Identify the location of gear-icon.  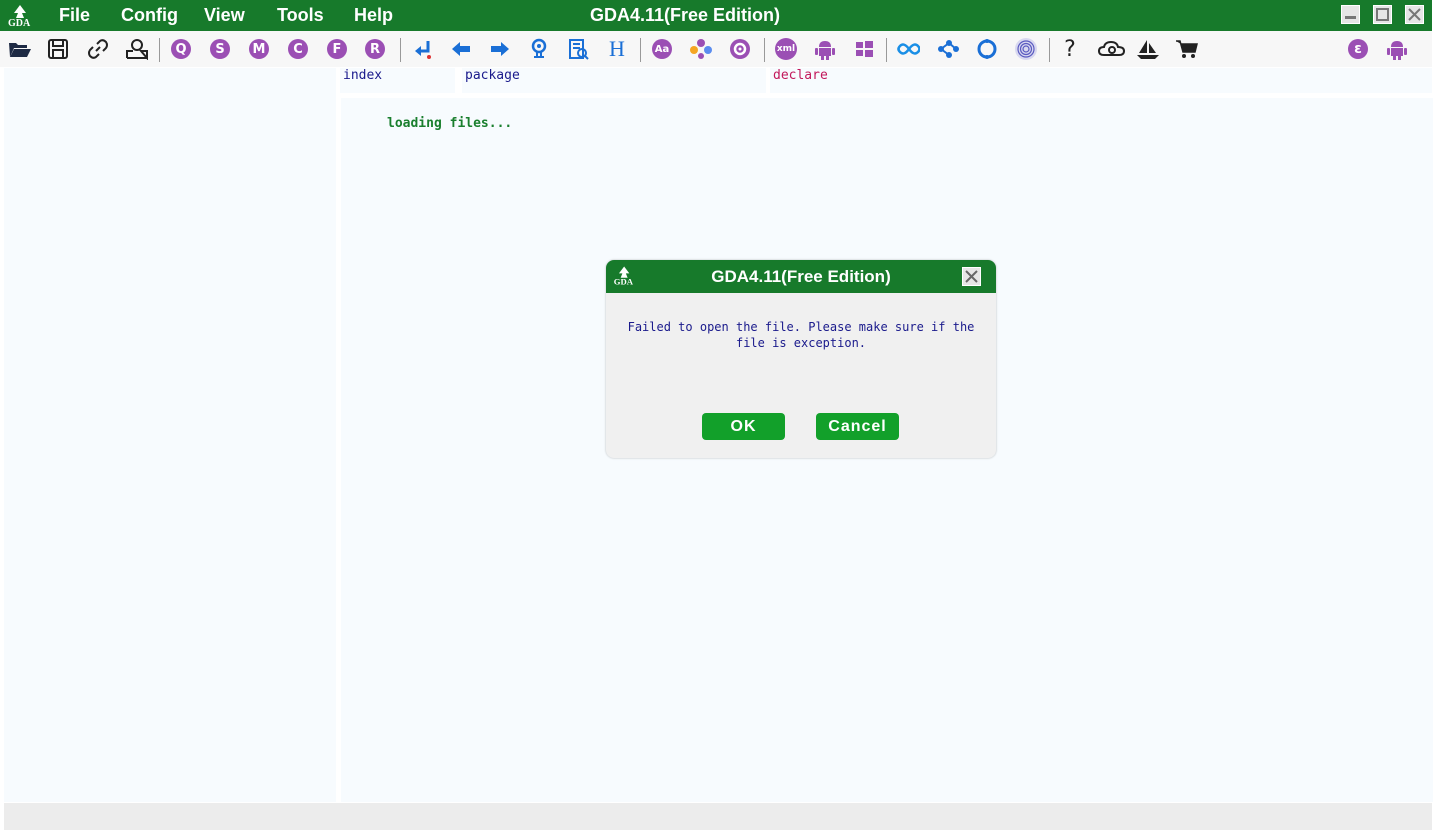
(740, 49).